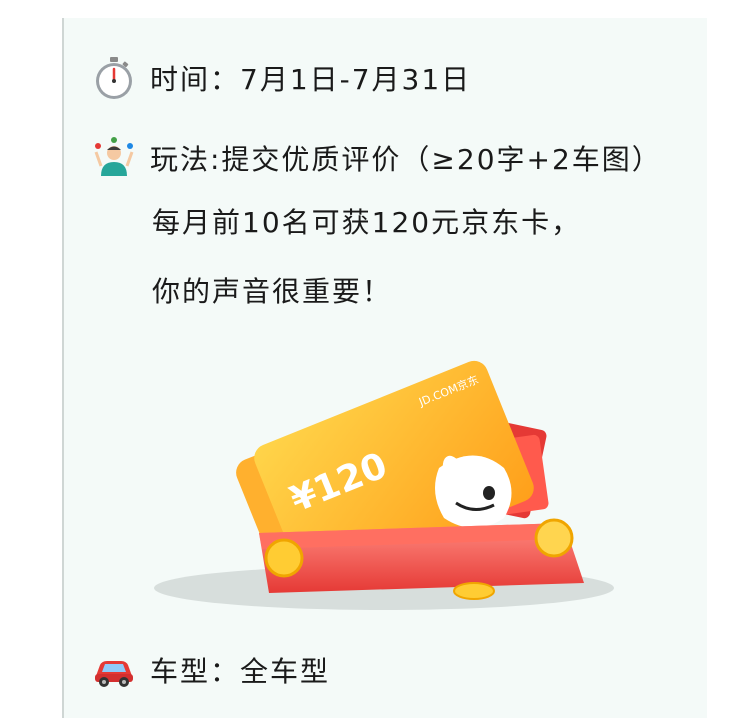  I want to click on time-row: 时间：7月1日-7月31日, so click(281, 78).